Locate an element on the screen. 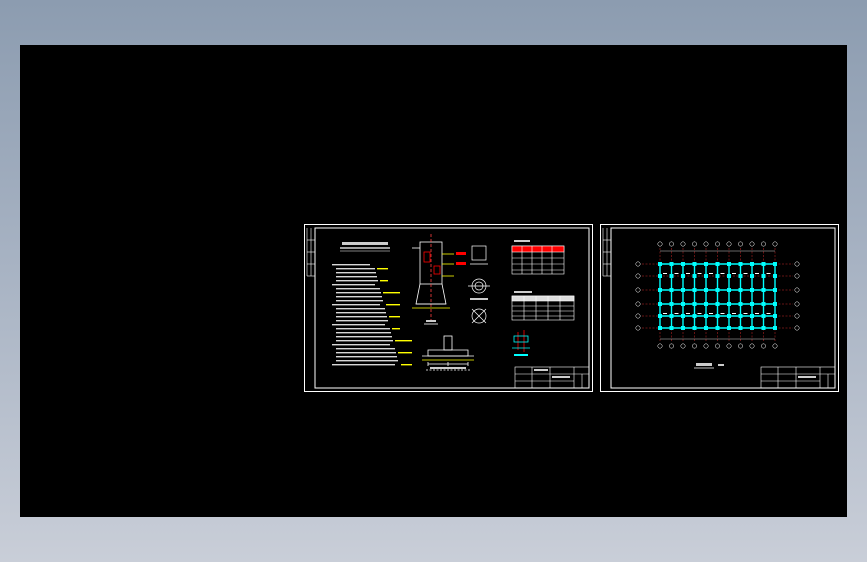  sheet-2-outer-frame is located at coordinates (719, 308).